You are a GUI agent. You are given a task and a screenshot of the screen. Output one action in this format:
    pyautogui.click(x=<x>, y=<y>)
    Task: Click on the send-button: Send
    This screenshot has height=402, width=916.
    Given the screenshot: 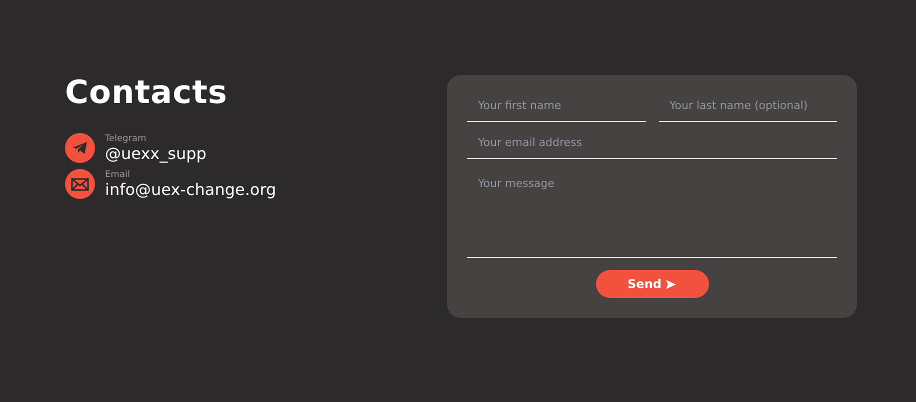 What is the action you would take?
    pyautogui.click(x=652, y=284)
    